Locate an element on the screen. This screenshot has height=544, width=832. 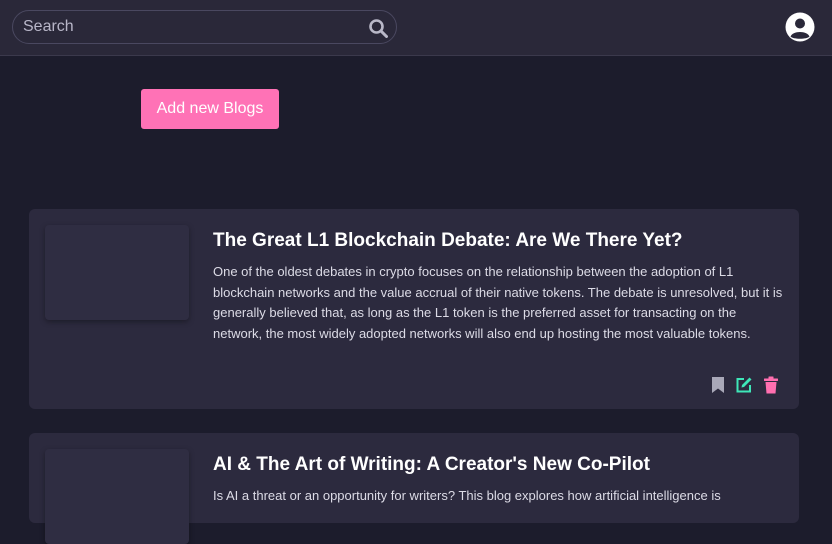
search-icon is located at coordinates (378, 28).